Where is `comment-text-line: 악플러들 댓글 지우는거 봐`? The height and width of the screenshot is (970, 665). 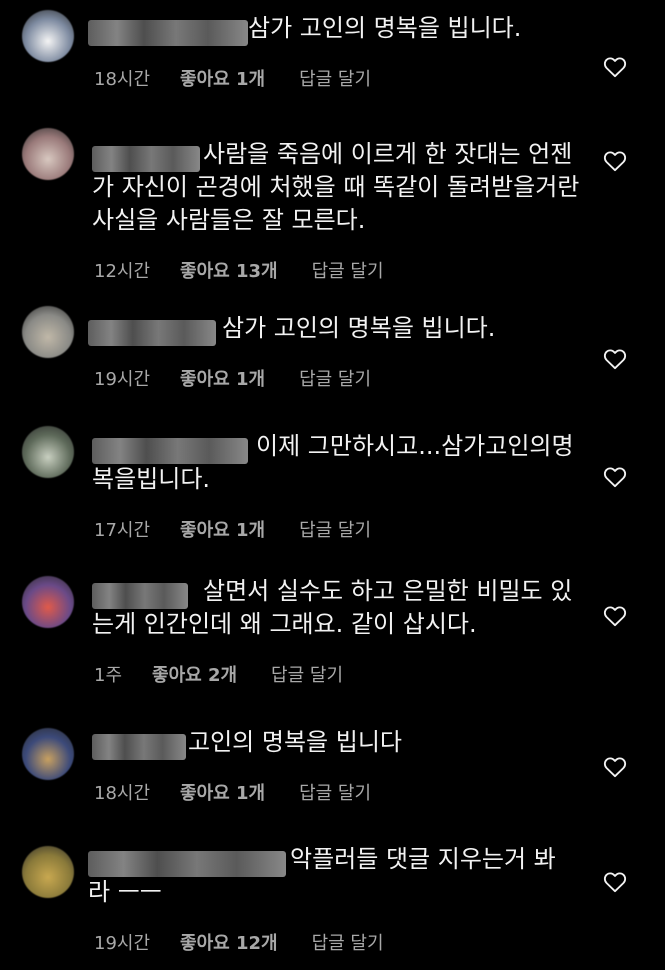 comment-text-line: 악플러들 댓글 지우는거 봐 is located at coordinates (423, 859).